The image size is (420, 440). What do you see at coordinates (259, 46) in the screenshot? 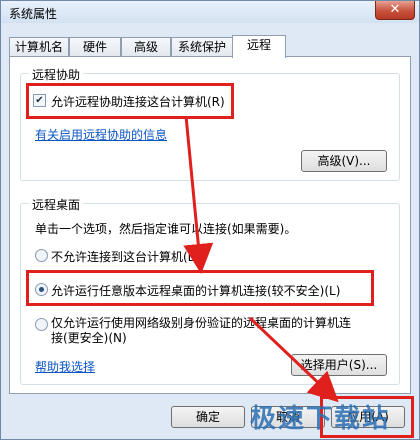
I see `tab-remote: 远程` at bounding box center [259, 46].